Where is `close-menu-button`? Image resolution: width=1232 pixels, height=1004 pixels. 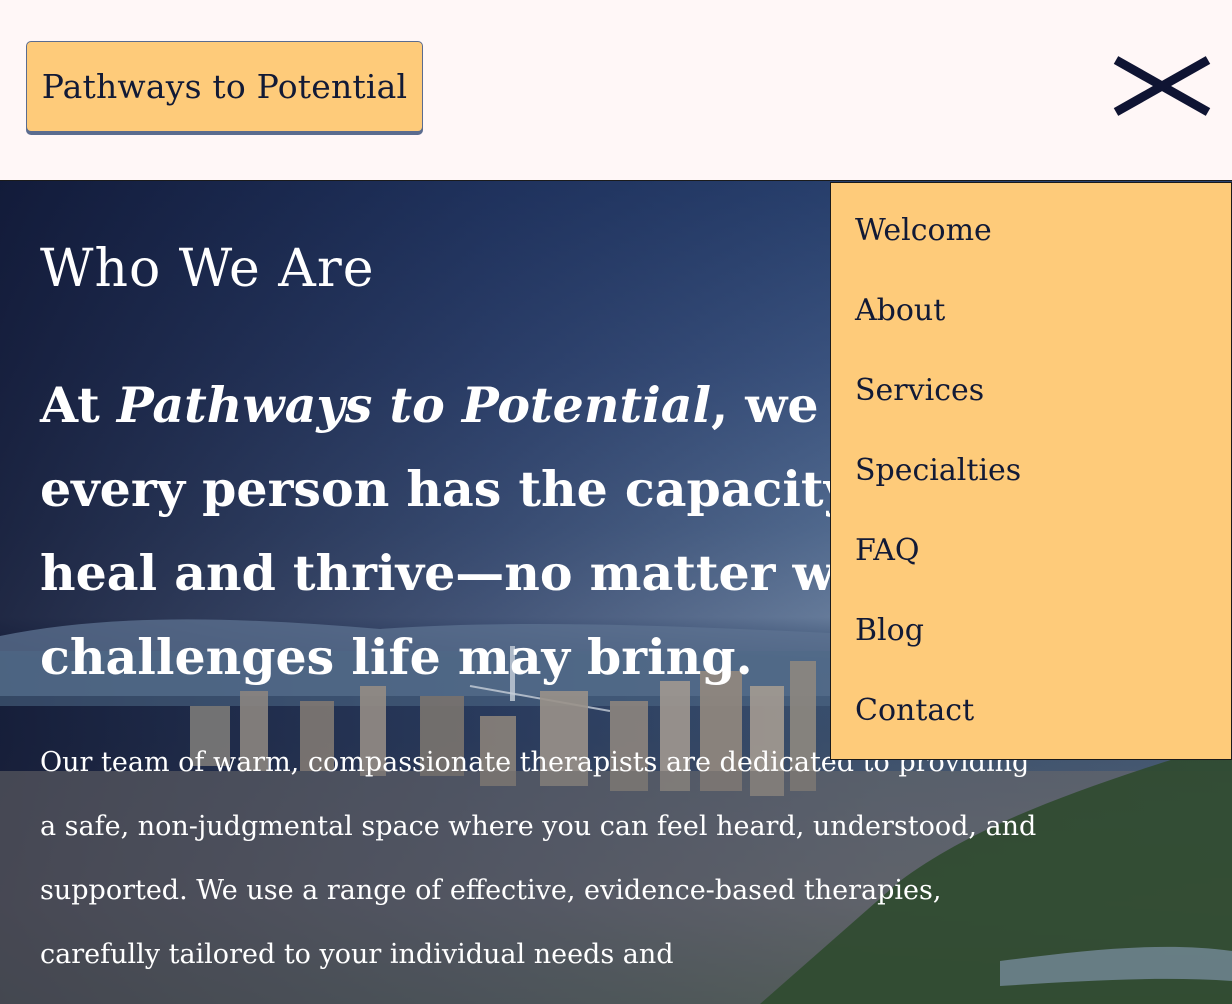 close-menu-button is located at coordinates (1162, 86).